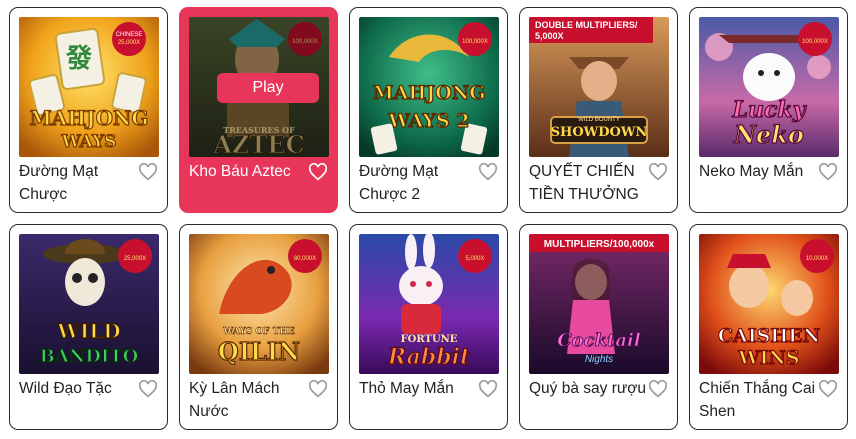 The image size is (856, 439). I want to click on game-title: Thỏ May Mắn, so click(406, 388).